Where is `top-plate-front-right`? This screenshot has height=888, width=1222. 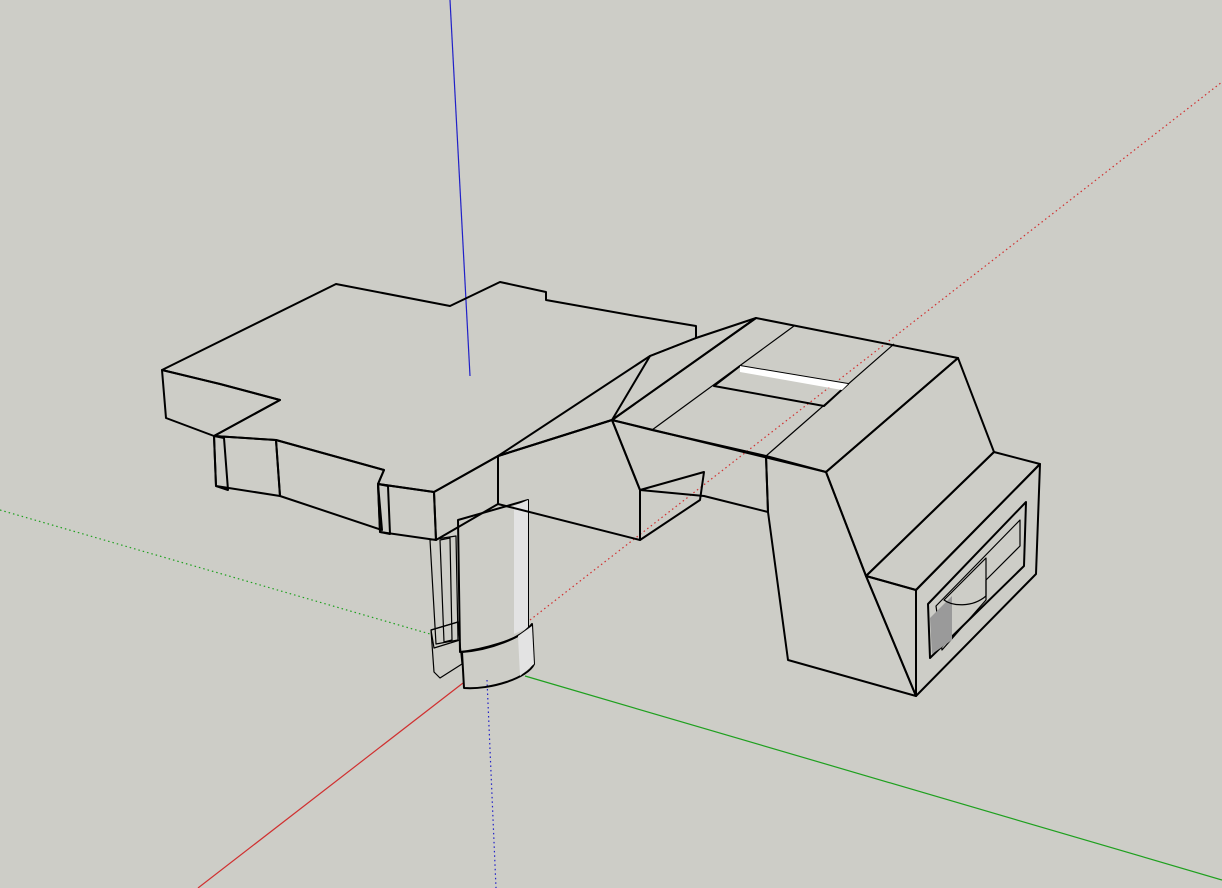 top-plate-front-right is located at coordinates (407, 512).